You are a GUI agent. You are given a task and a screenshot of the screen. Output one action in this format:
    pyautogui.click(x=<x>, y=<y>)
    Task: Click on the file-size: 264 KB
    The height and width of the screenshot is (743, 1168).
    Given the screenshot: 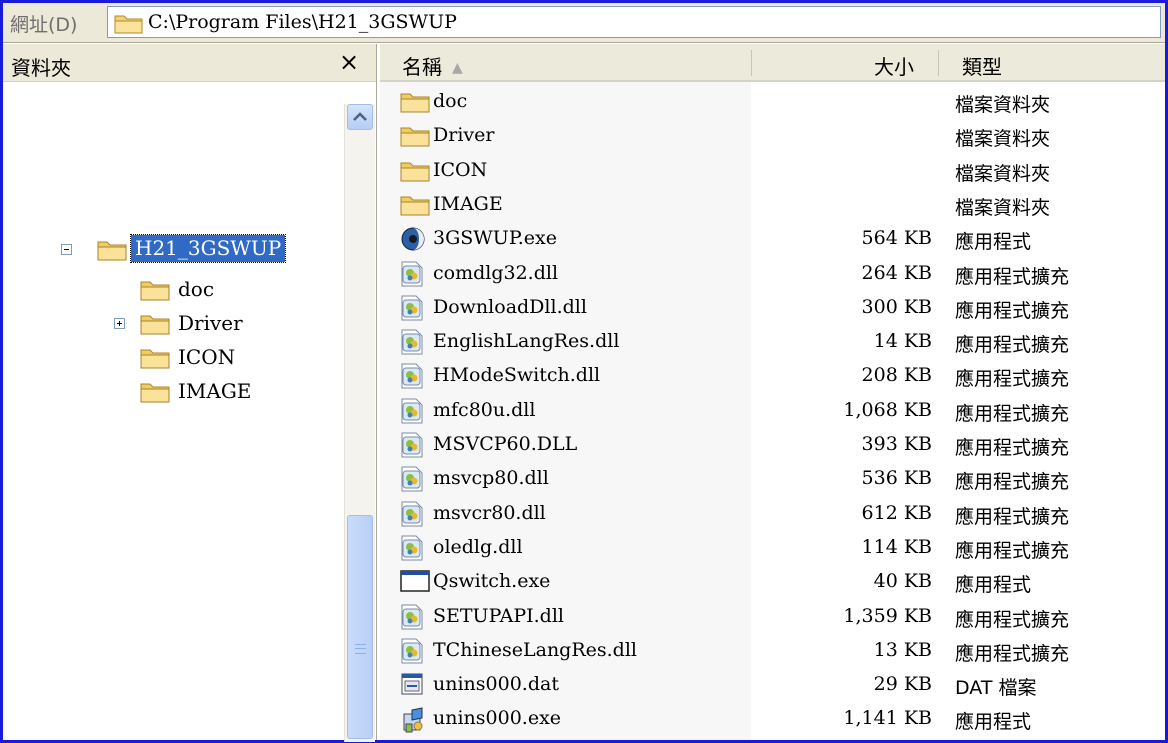 What is the action you would take?
    pyautogui.click(x=896, y=272)
    